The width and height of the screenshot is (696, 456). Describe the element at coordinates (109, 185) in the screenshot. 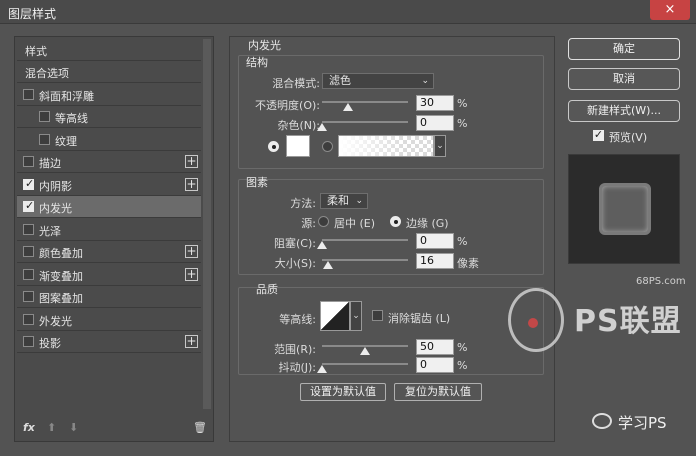

I see `style-item: 内阴影 +` at that location.